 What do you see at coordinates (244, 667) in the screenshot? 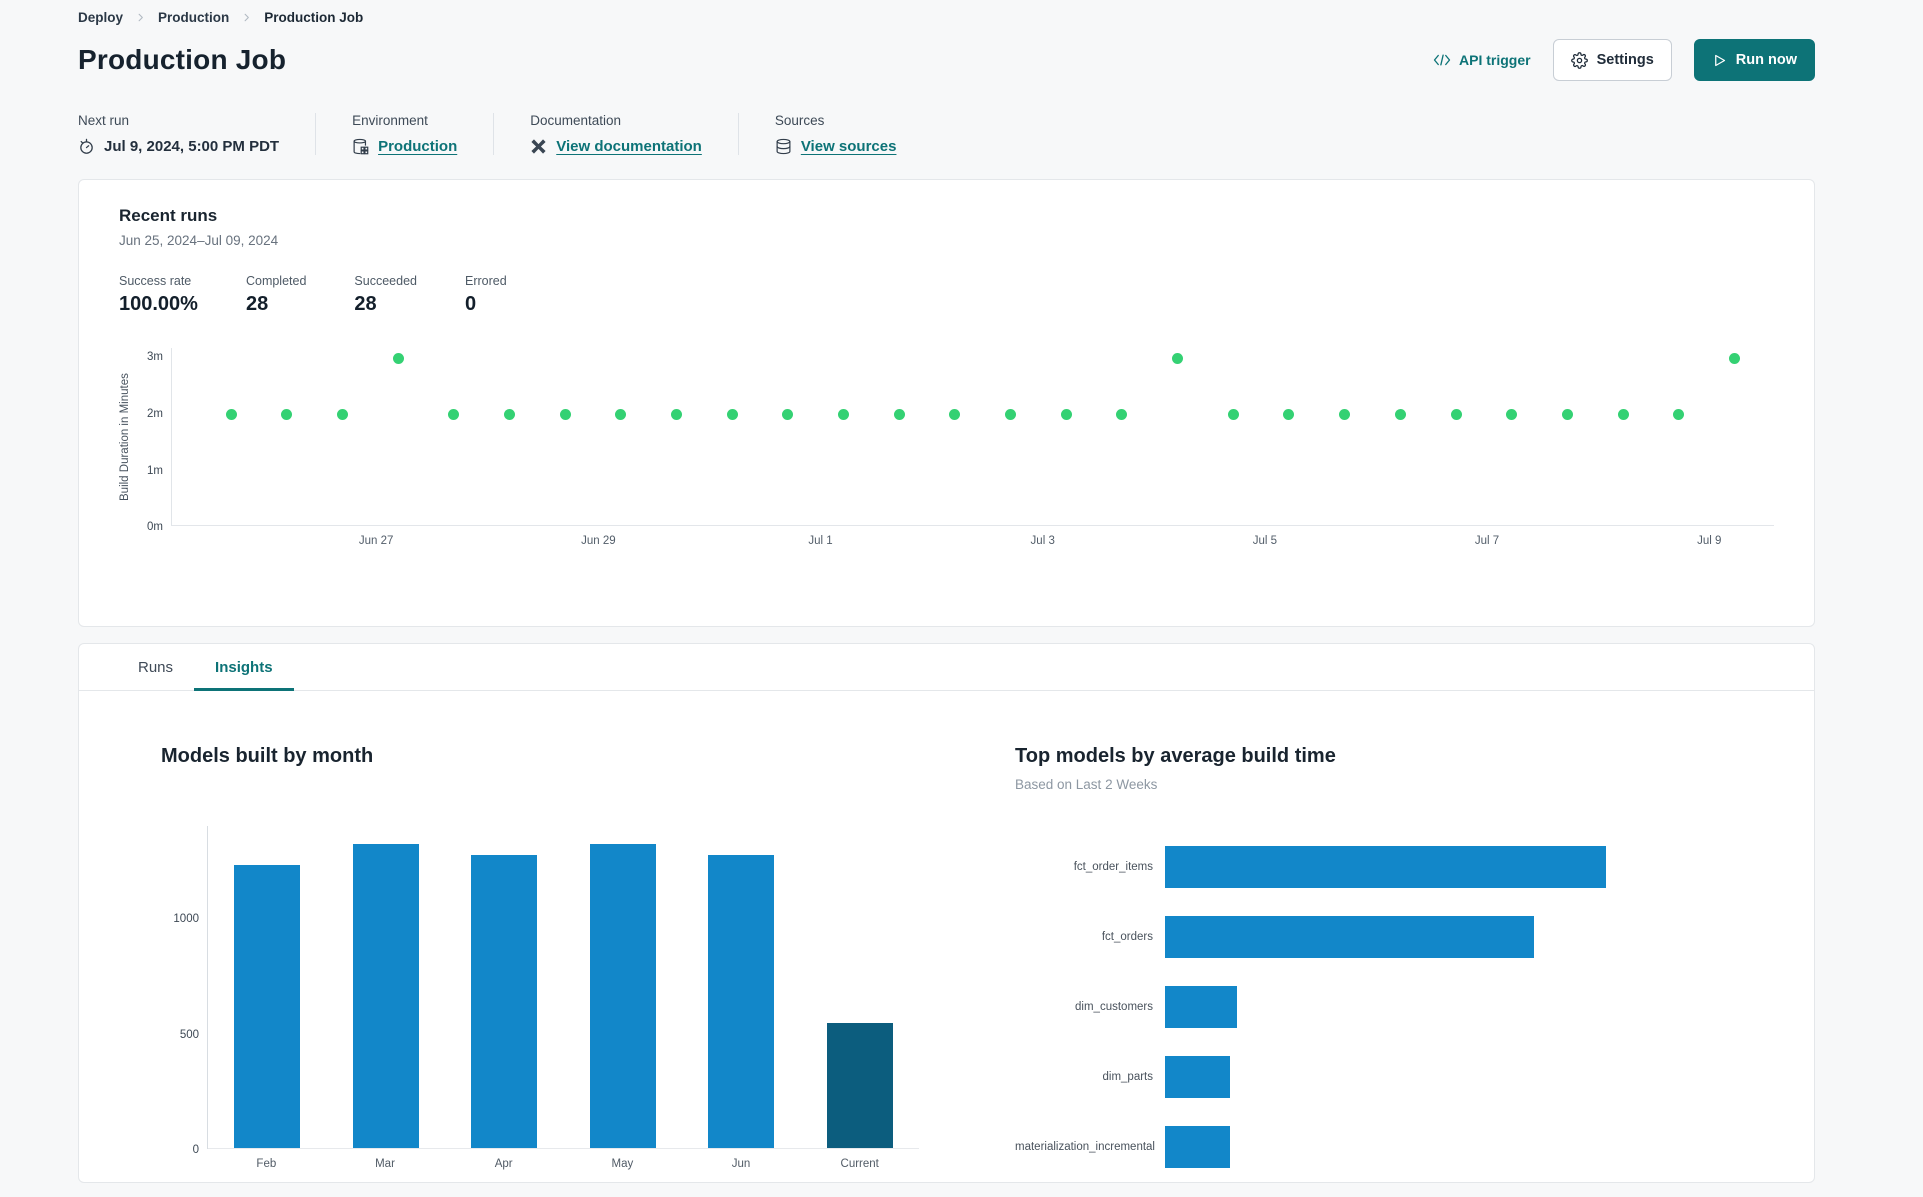
I see `tab-insights: Insights` at bounding box center [244, 667].